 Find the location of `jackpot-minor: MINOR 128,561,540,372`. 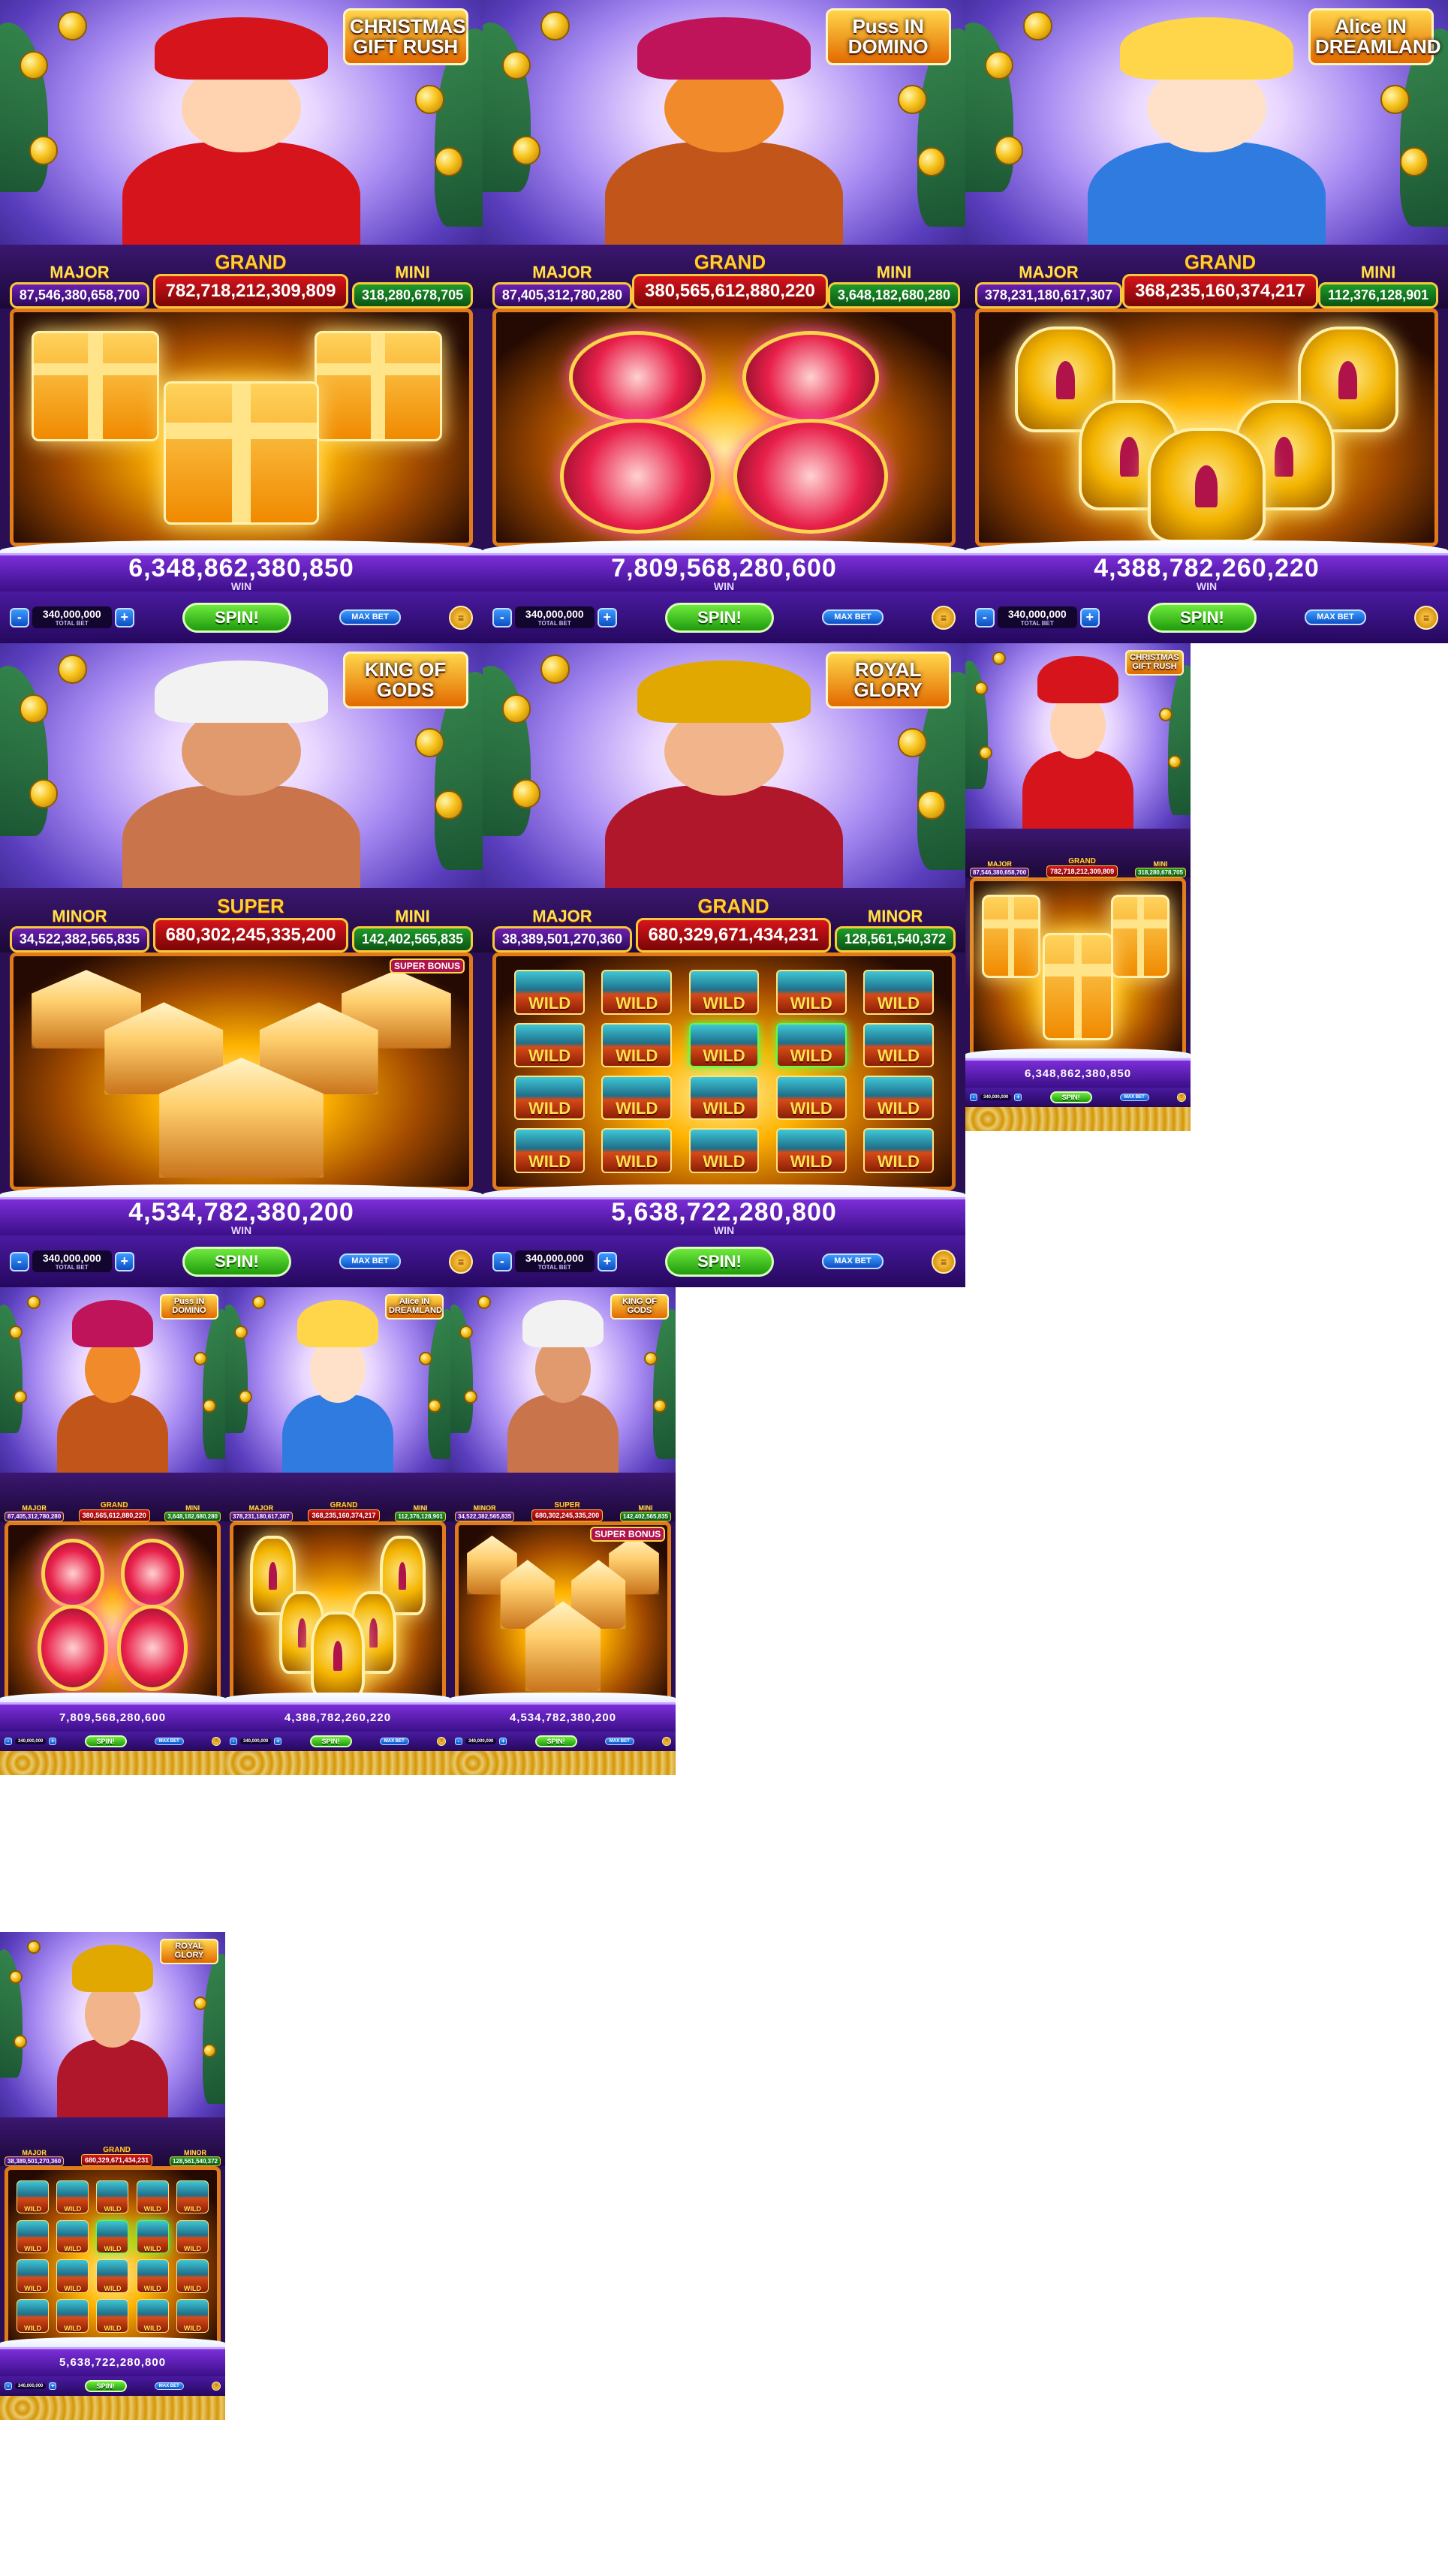

jackpot-minor: MINOR 128,561,540,372 is located at coordinates (195, 2157).